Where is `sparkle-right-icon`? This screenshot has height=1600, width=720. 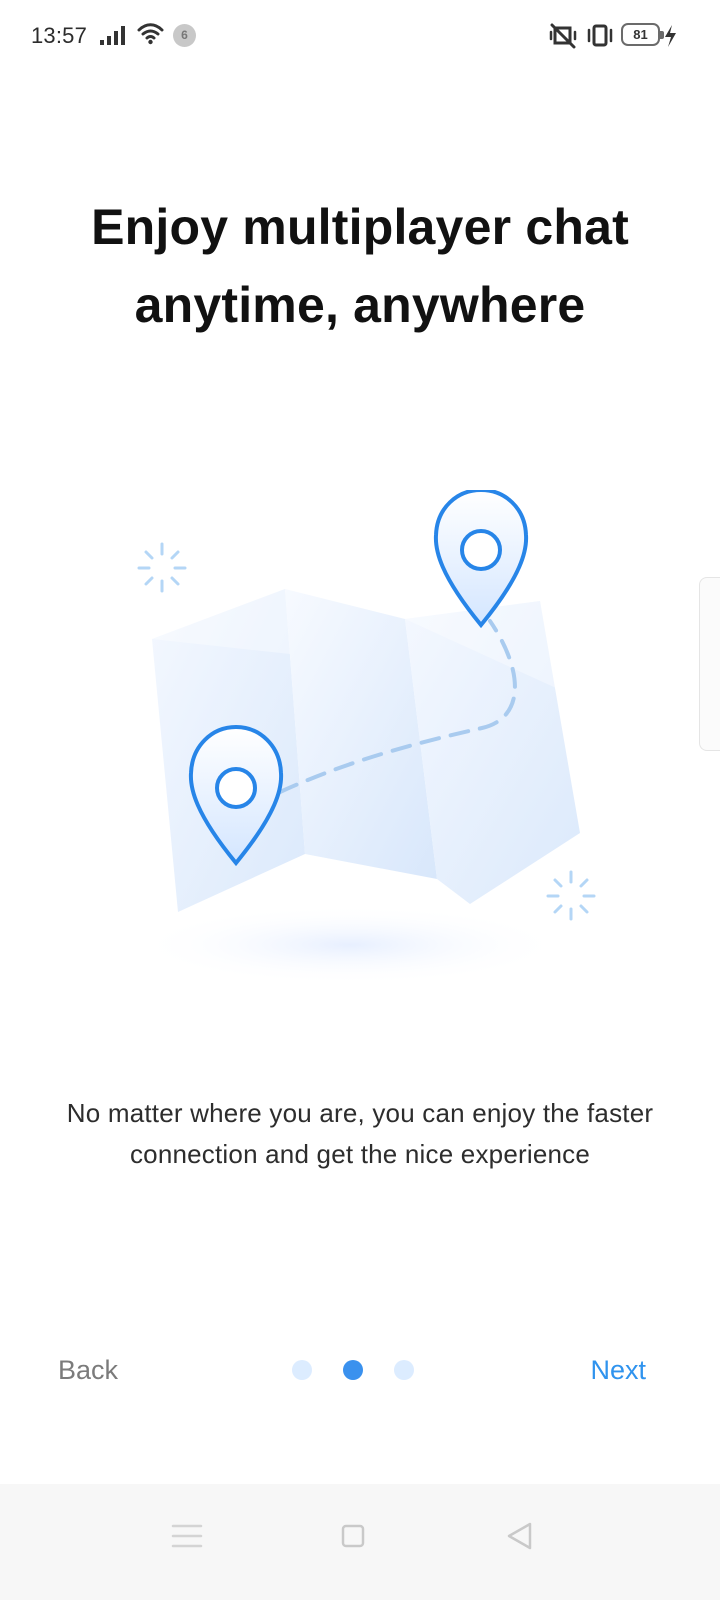
sparkle-right-icon is located at coordinates (571, 895).